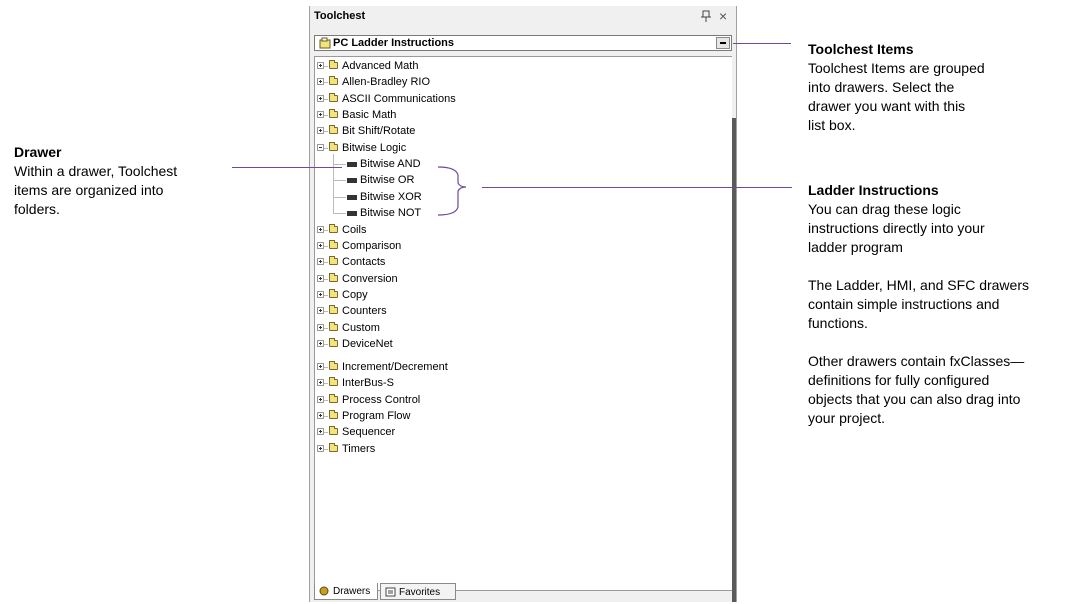  I want to click on items-callout-title: Toolchest Items, so click(861, 49).